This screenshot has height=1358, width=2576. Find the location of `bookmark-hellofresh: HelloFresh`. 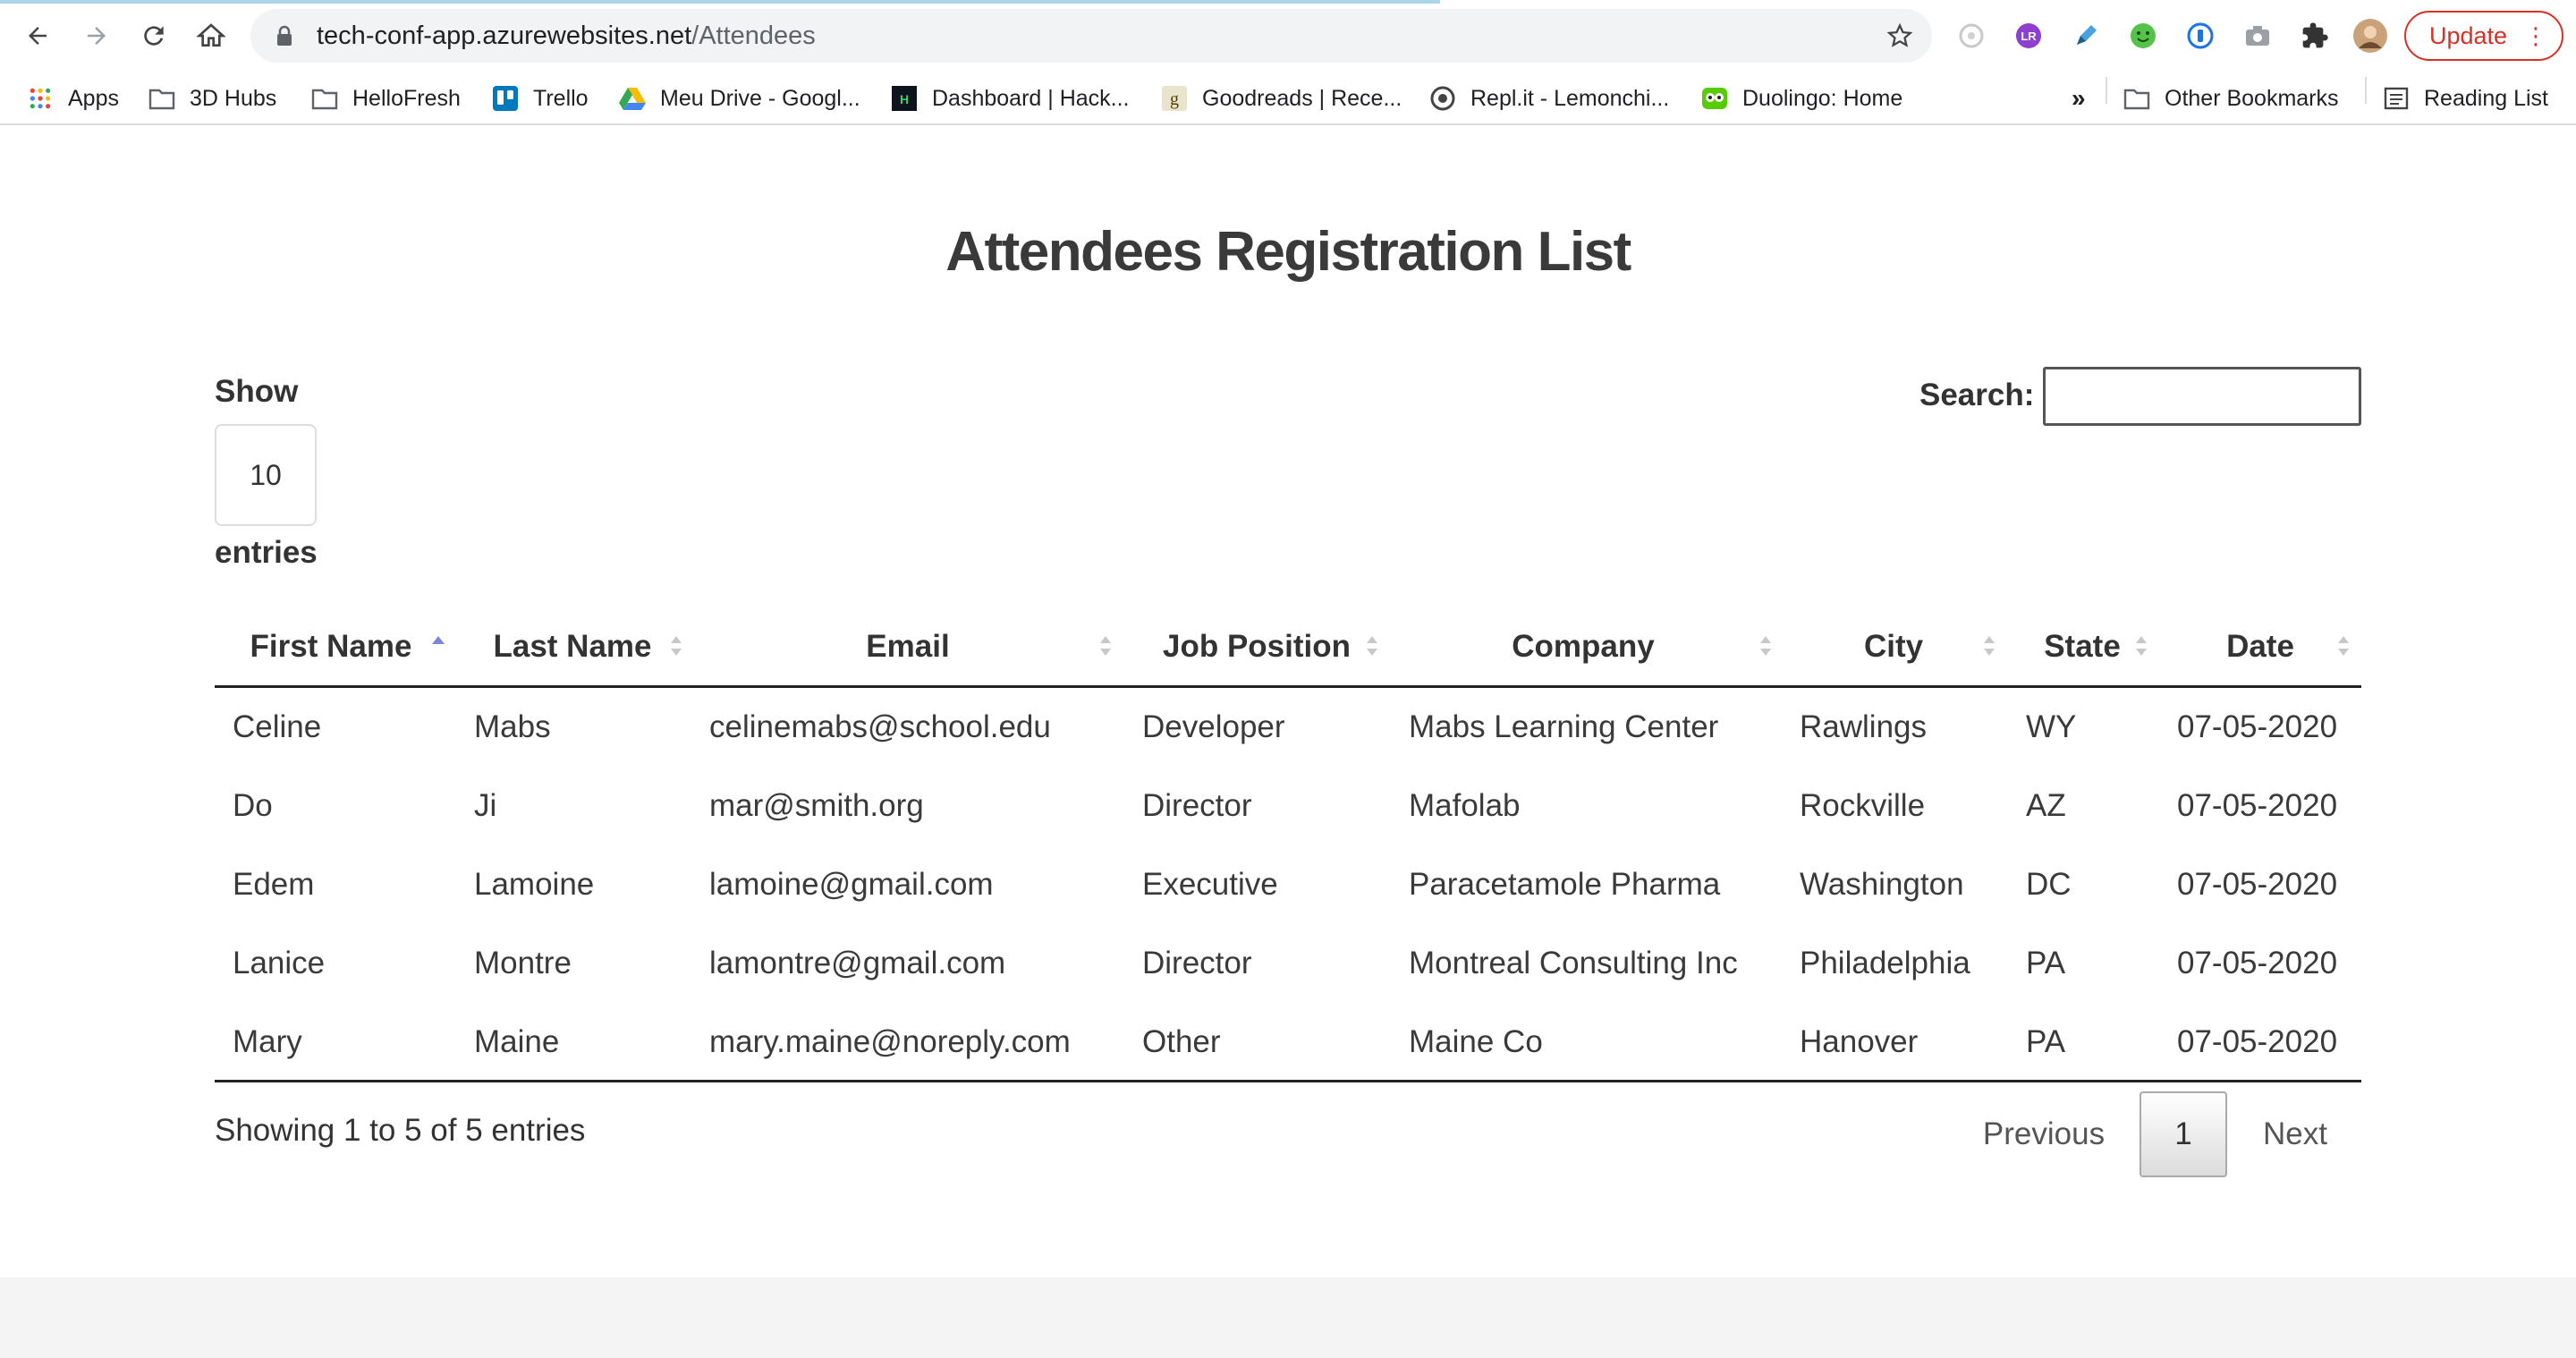

bookmark-hellofresh: HelloFresh is located at coordinates (386, 98).